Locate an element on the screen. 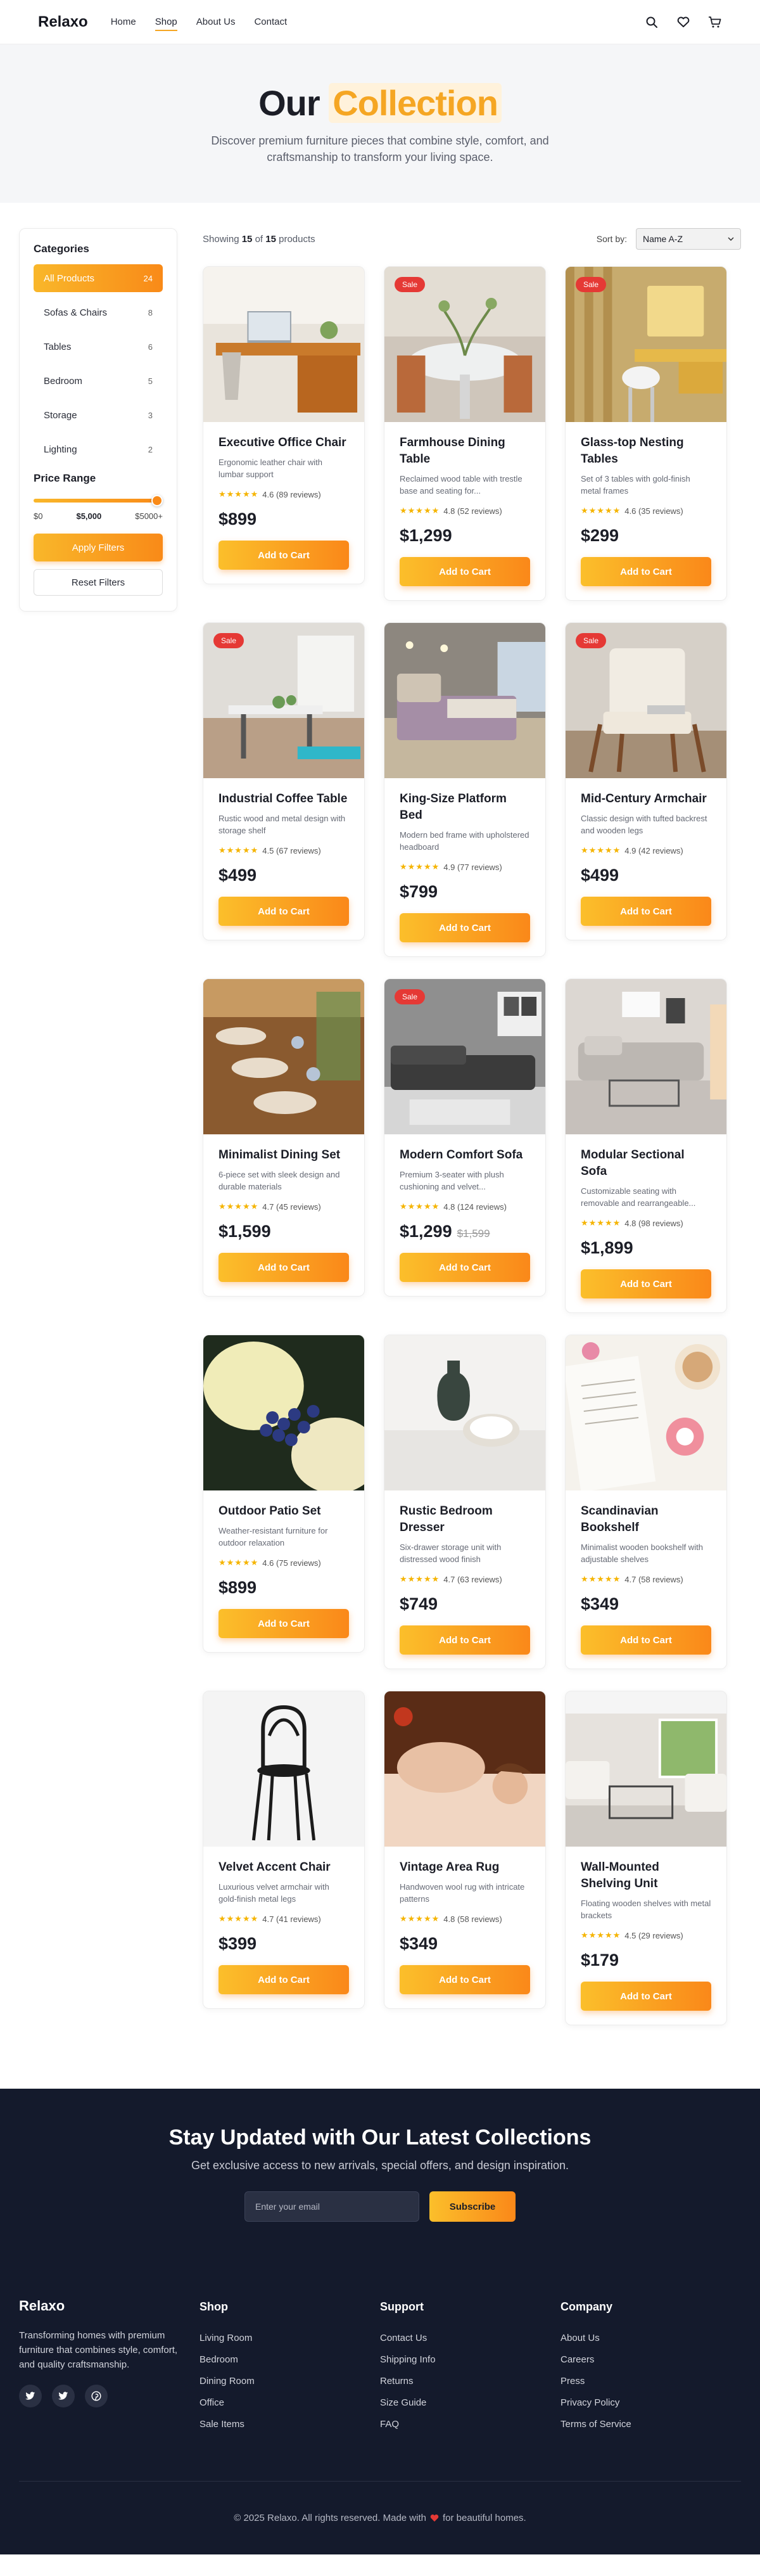 The width and height of the screenshot is (760, 2576). nav-link-about: About Us is located at coordinates (216, 22).